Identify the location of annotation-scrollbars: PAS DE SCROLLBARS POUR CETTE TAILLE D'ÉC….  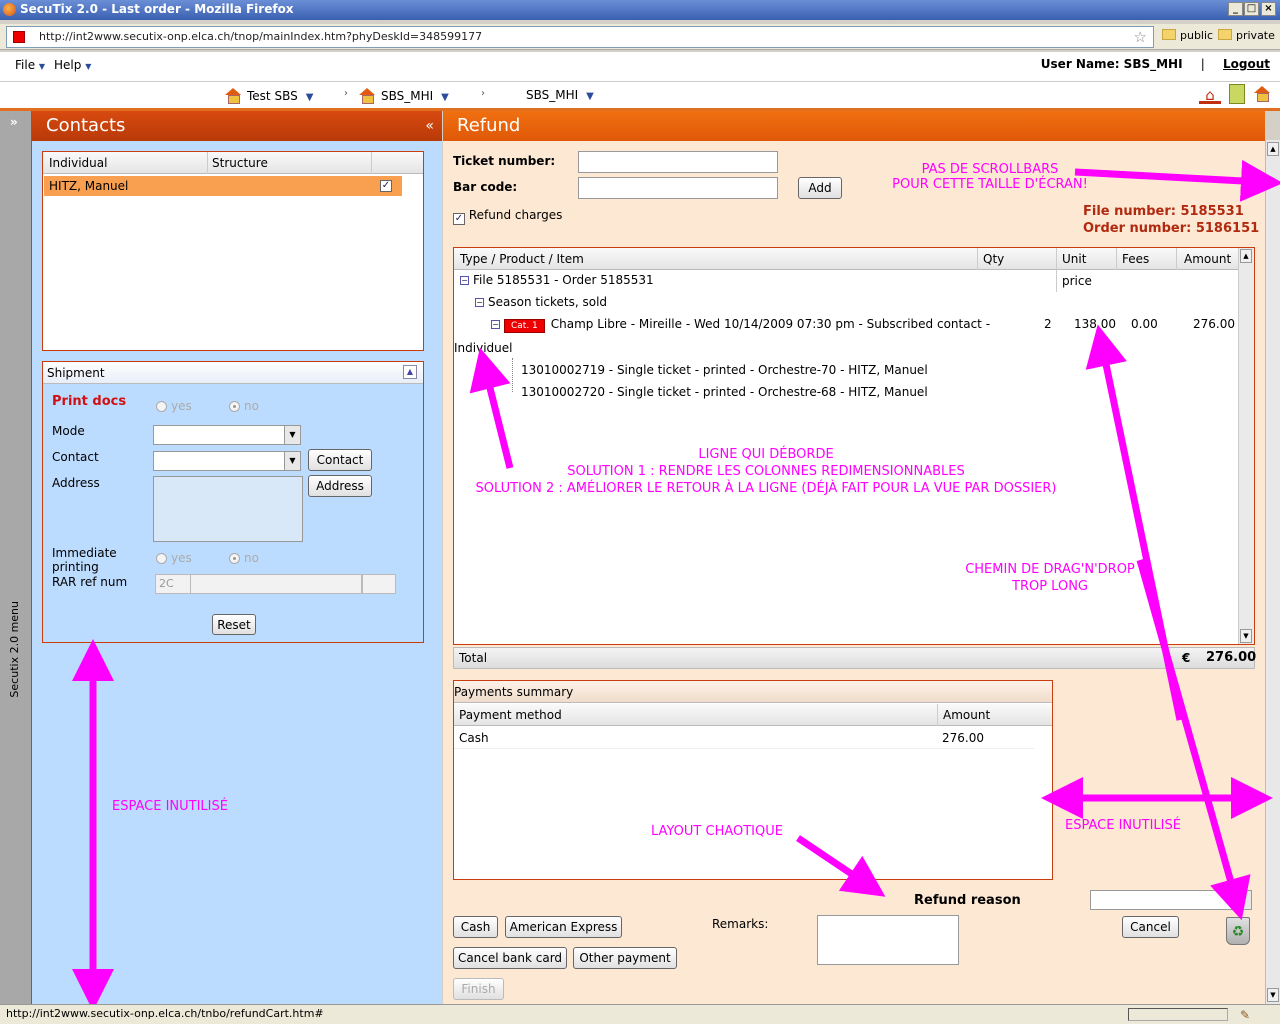
(990, 177).